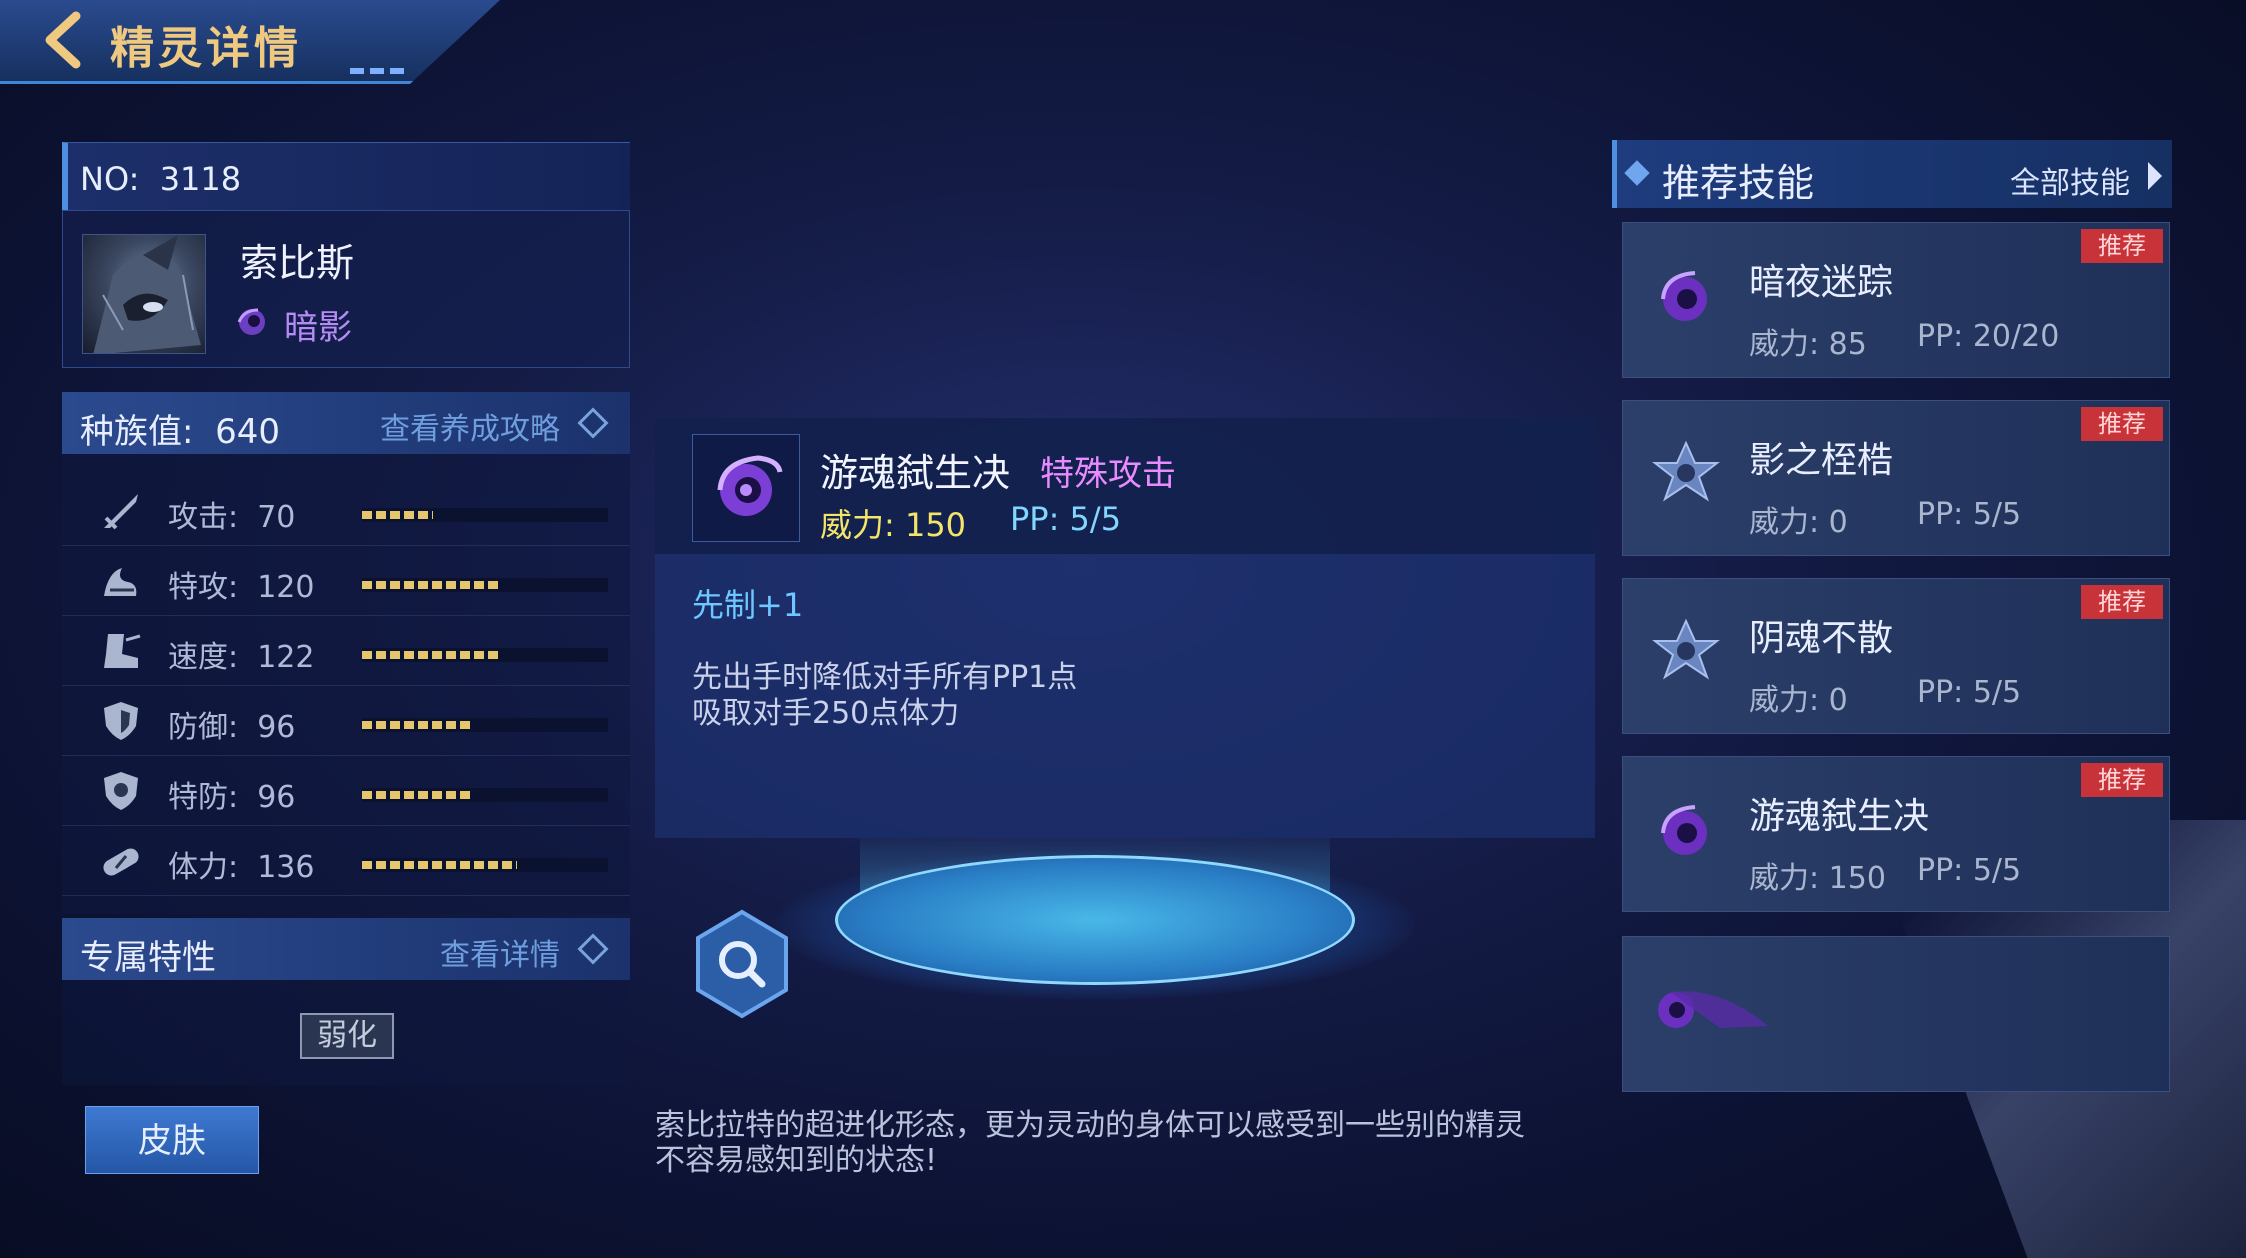 The height and width of the screenshot is (1258, 2246). I want to click on skill-type: 特殊攻击, so click(1108, 474).